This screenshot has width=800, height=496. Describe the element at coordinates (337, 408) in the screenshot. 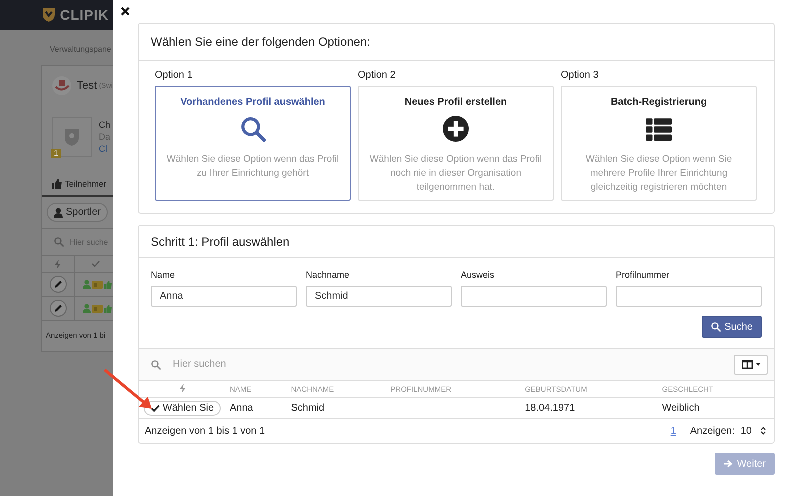

I see `table-cell: Schmid` at that location.